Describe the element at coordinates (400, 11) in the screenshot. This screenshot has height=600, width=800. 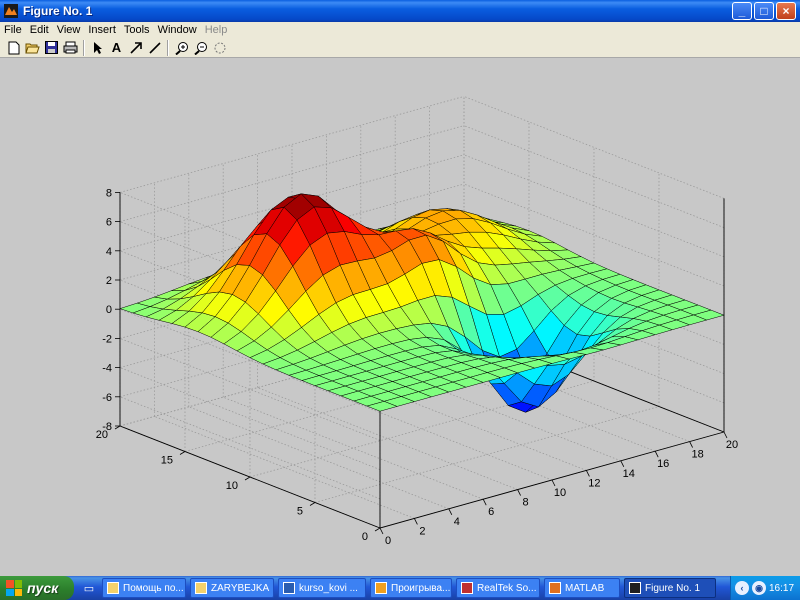
I see `title-bar: Figure No. 1 _ □ ×` at that location.